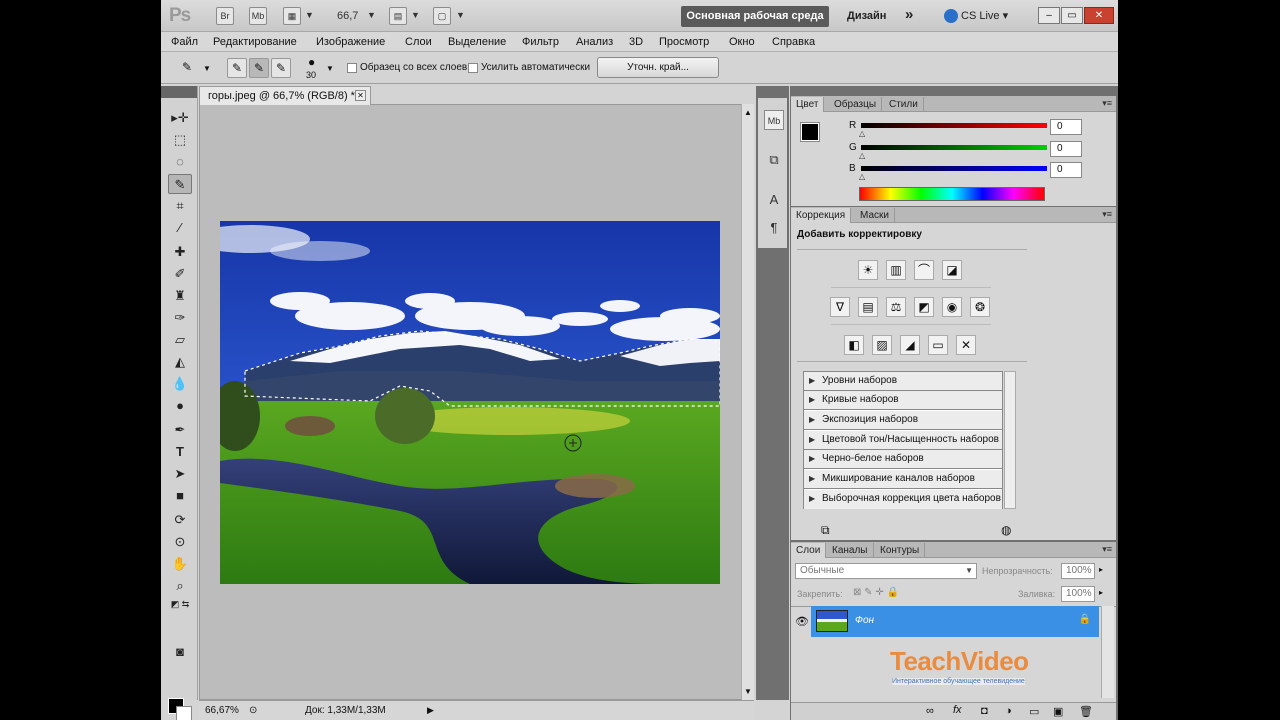  Describe the element at coordinates (180, 206) in the screenshot. I see `crop-tool-icon: ⌗` at that location.